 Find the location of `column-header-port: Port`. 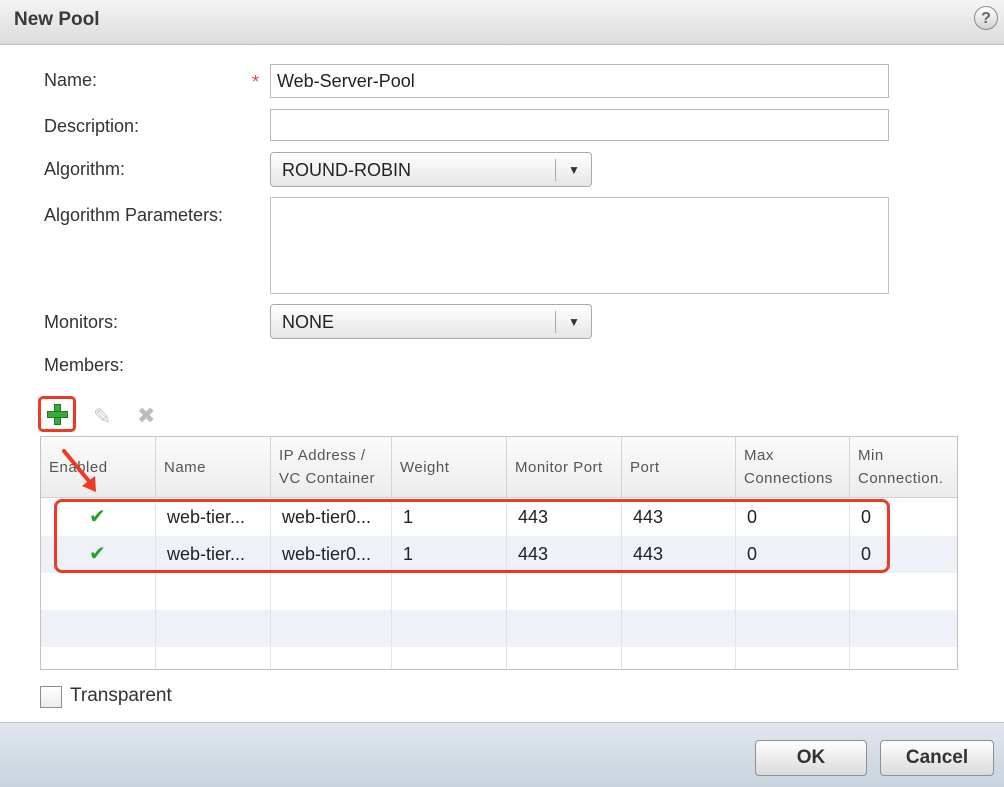

column-header-port: Port is located at coordinates (679, 467).